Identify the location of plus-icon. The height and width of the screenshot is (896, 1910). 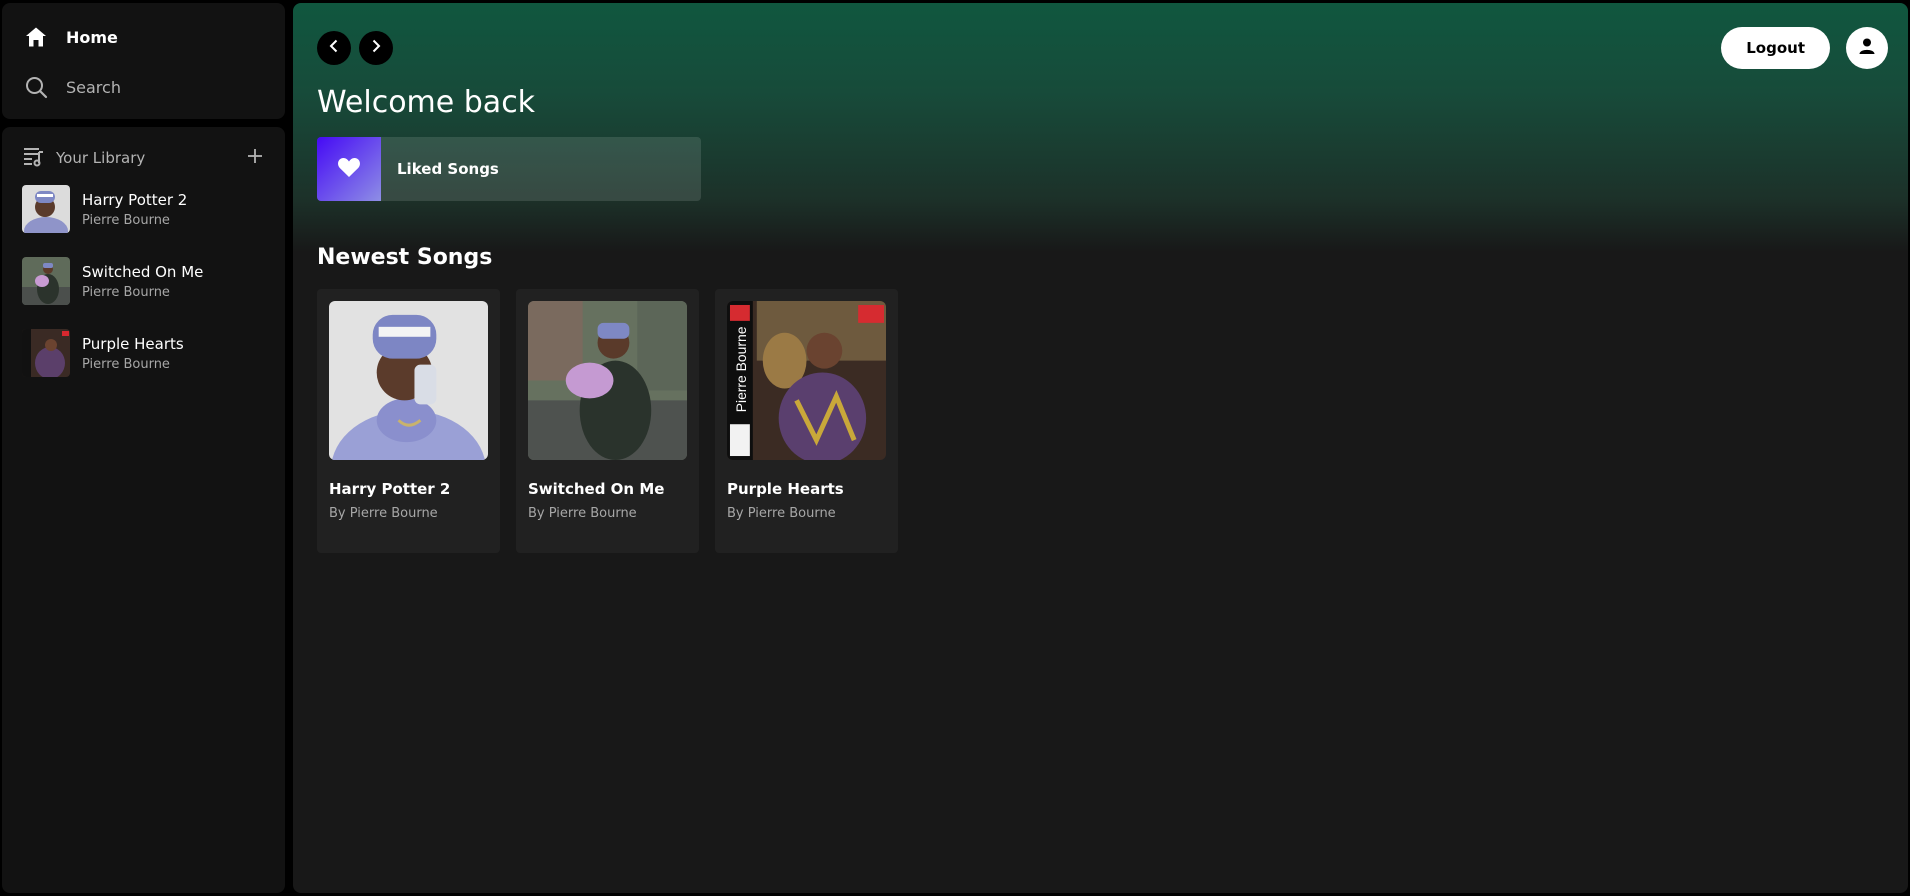
(255, 158).